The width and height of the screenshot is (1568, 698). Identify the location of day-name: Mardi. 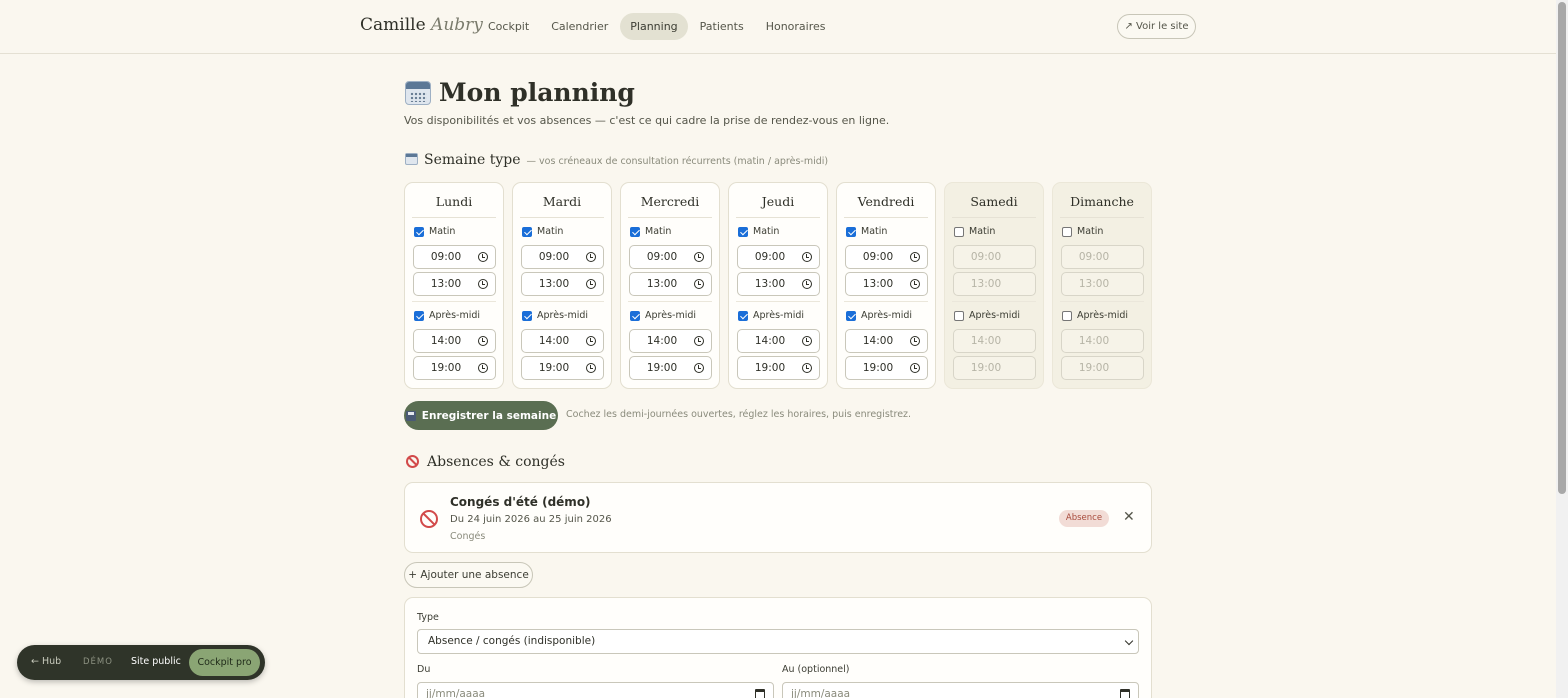
(562, 201).